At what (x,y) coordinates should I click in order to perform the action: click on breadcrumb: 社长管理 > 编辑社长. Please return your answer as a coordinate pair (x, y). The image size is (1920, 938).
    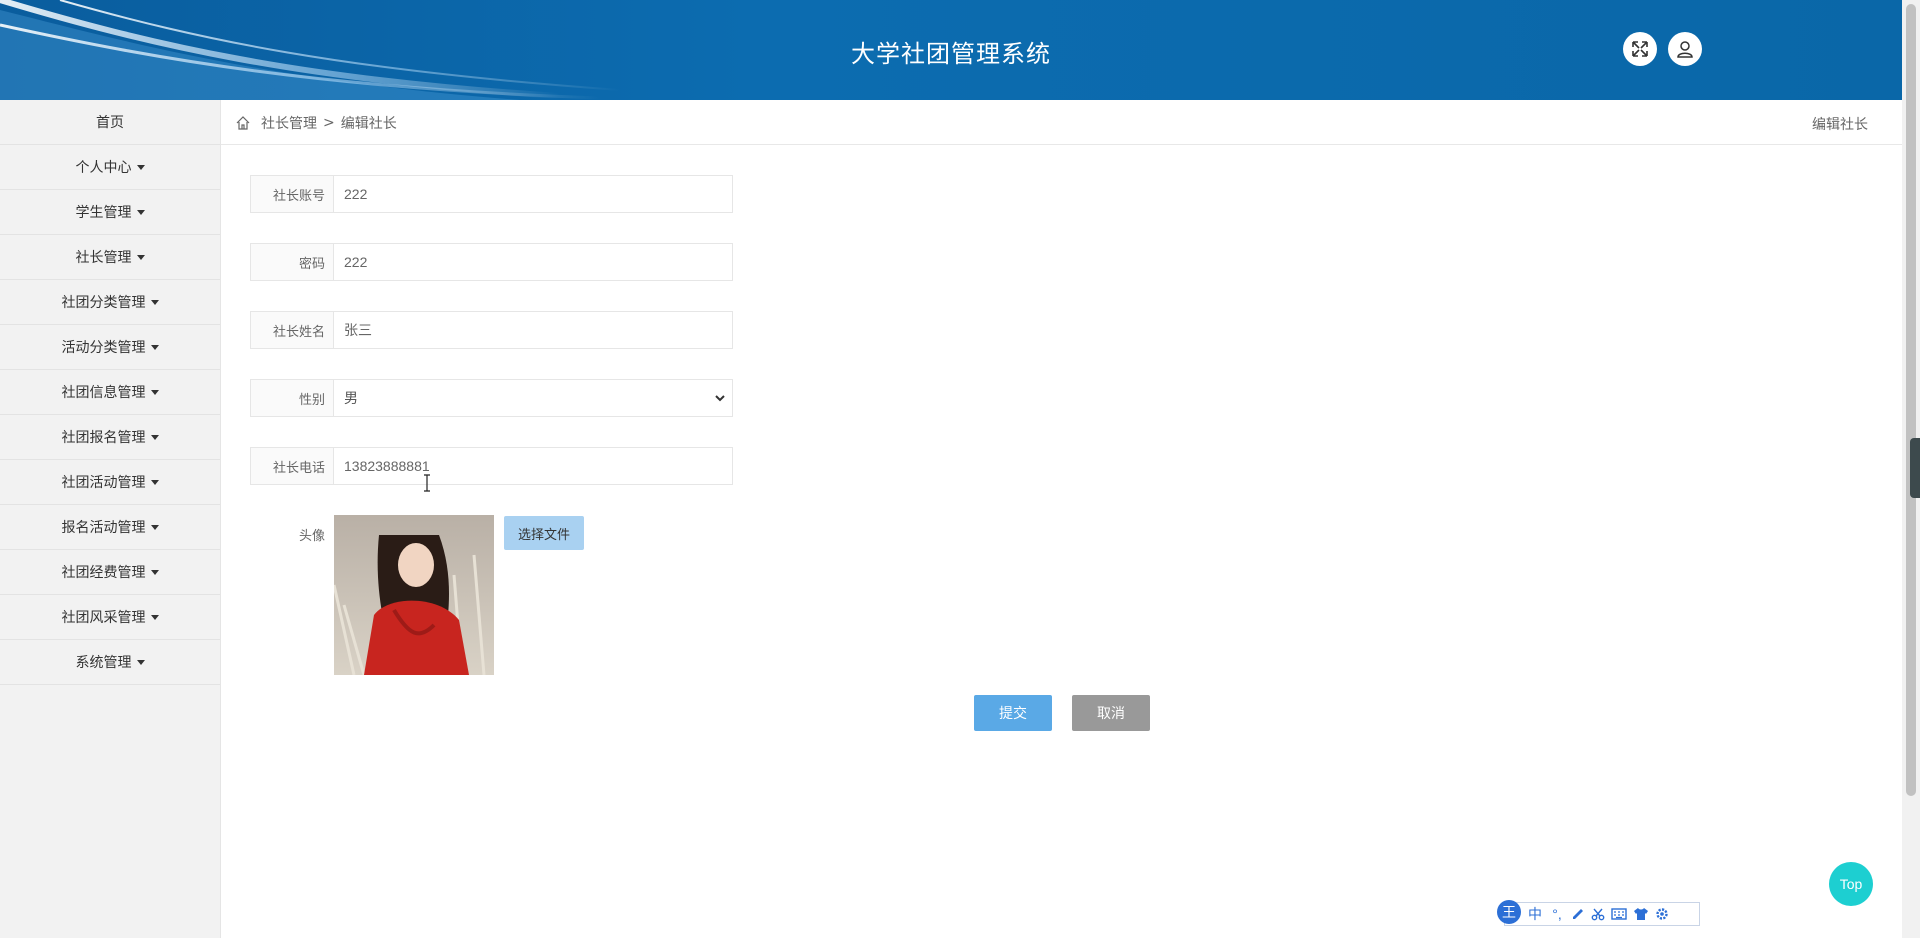
    Looking at the image, I should click on (316, 123).